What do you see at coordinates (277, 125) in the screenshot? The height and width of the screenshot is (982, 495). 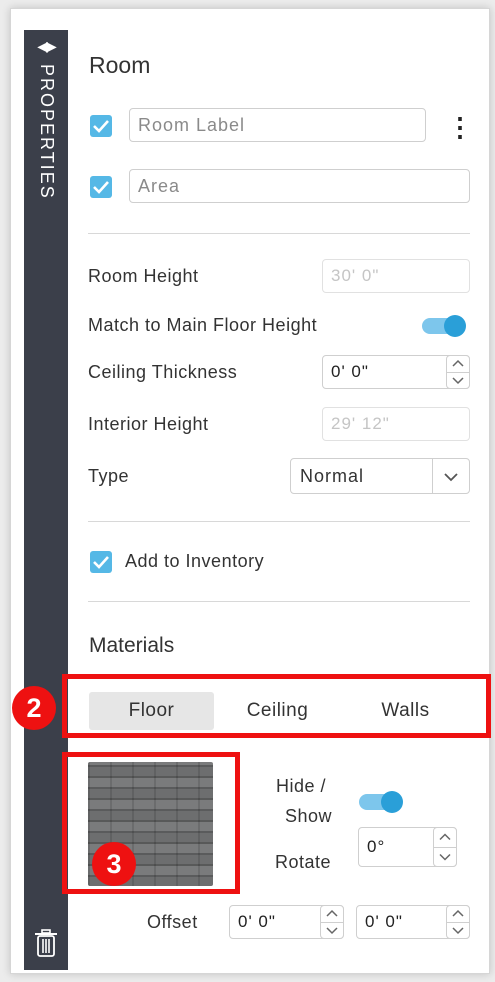 I see `room-label-input: Room Label` at bounding box center [277, 125].